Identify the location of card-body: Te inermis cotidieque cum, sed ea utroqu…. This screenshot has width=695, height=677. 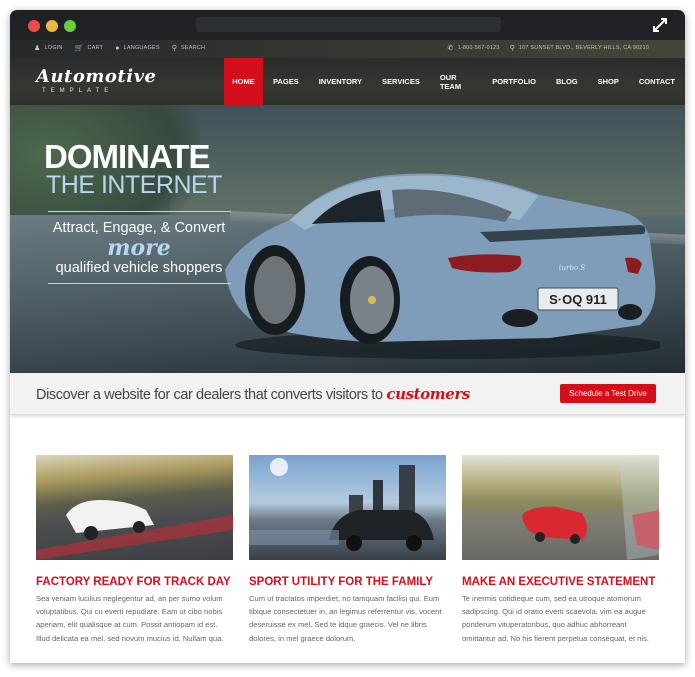
(555, 618).